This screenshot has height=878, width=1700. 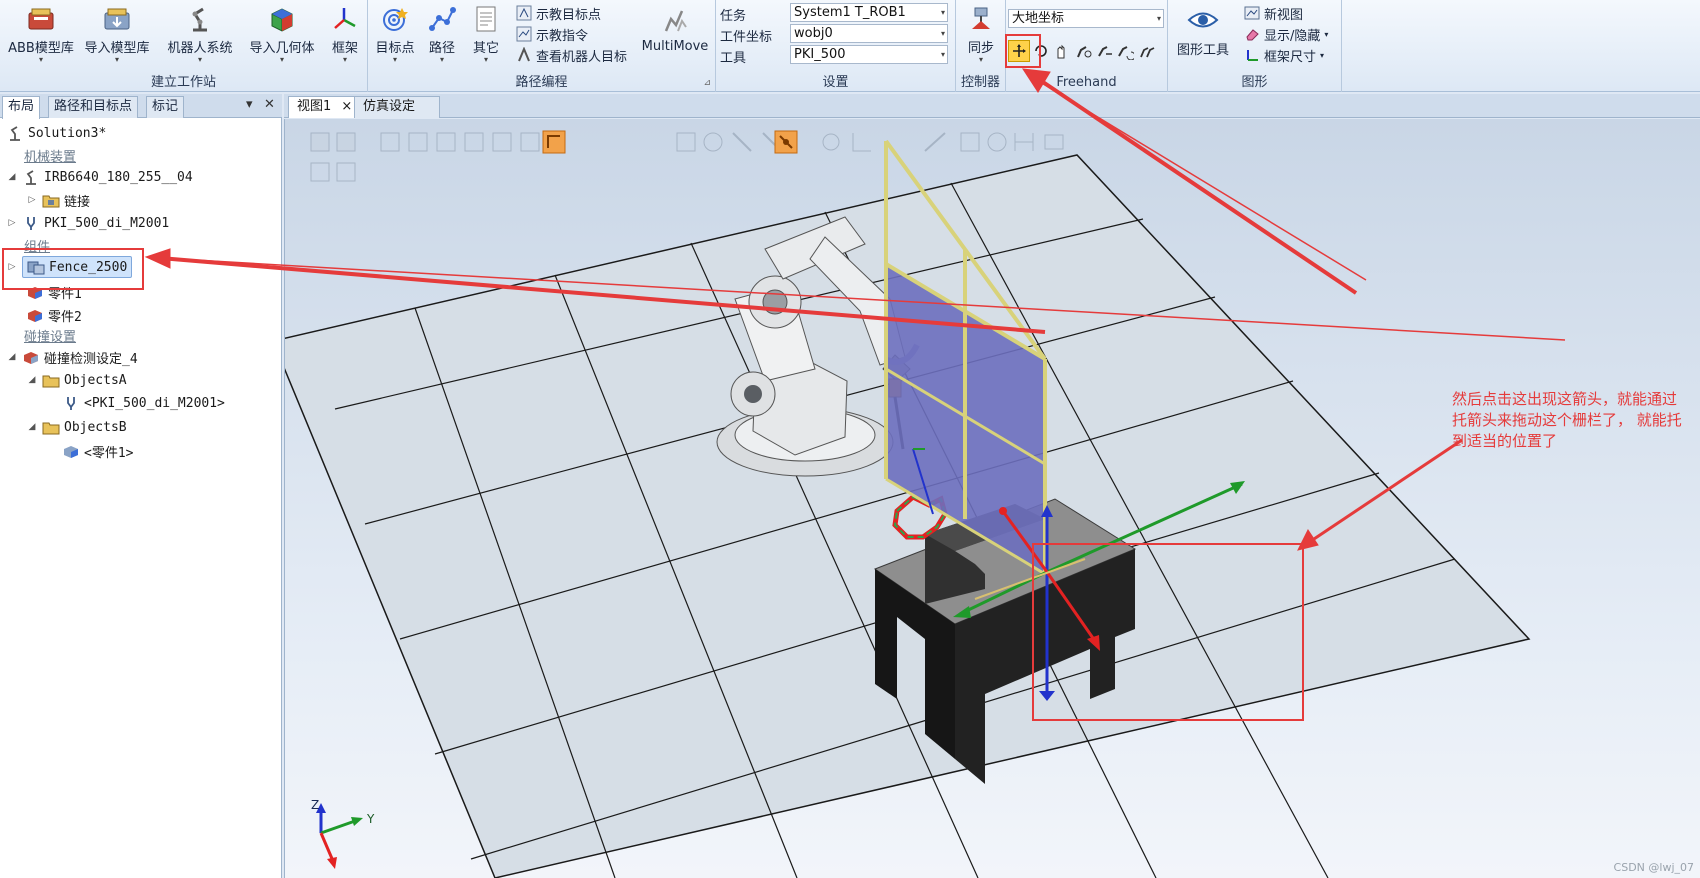 What do you see at coordinates (370, 819) in the screenshot?
I see `axis-y-label: Y` at bounding box center [370, 819].